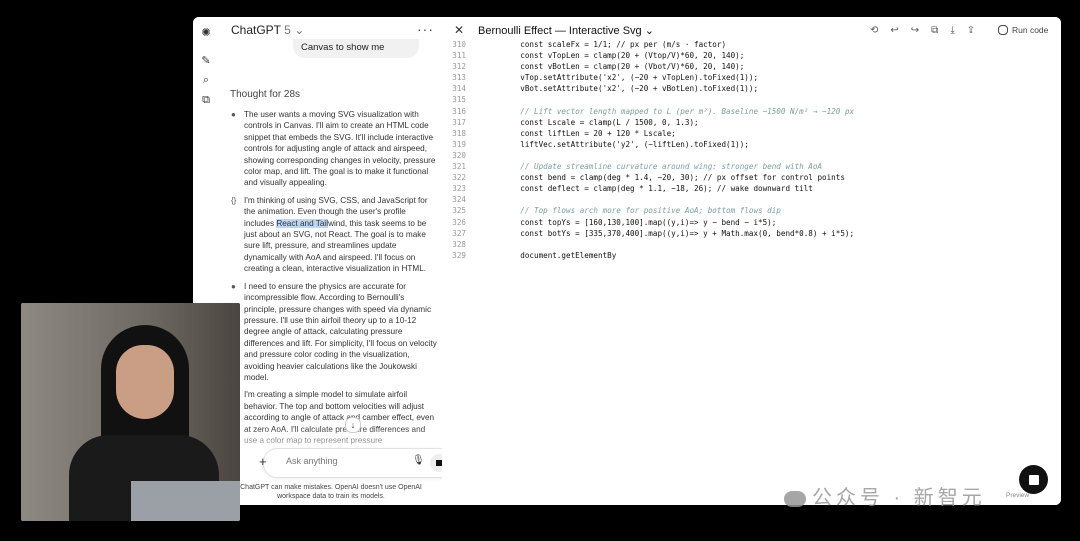  What do you see at coordinates (418, 460) in the screenshot?
I see `microphone-icon: 🎙` at bounding box center [418, 460].